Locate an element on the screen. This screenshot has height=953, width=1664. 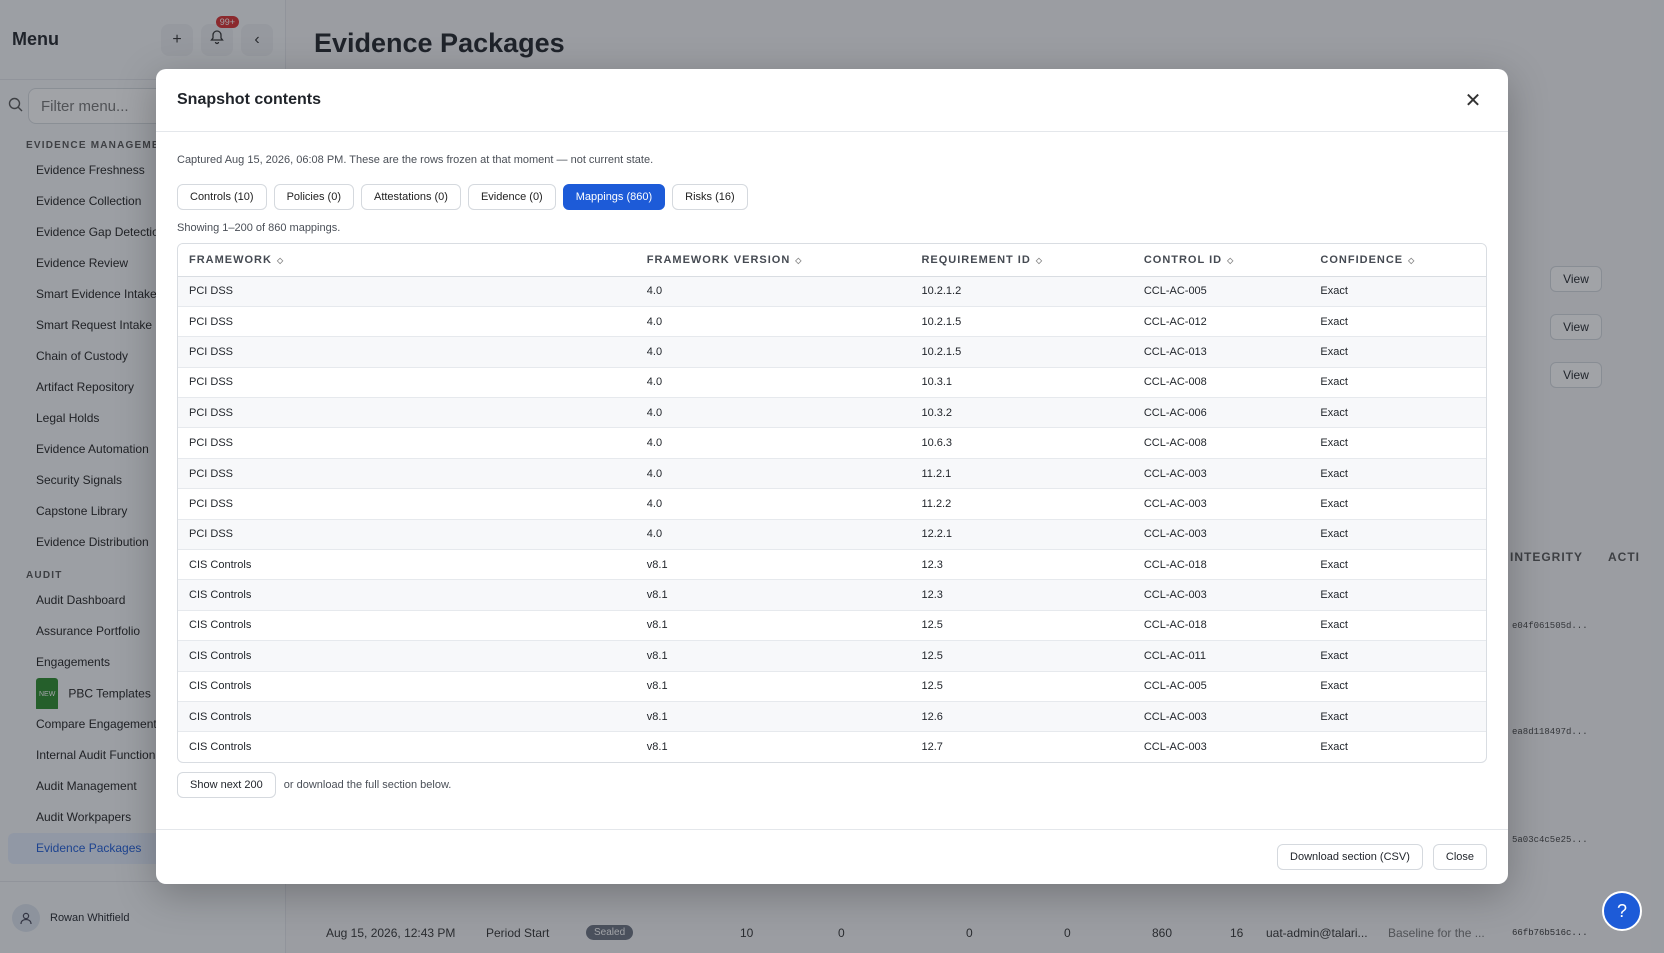
table-cell: CCL-AC-018 is located at coordinates (1221, 565).